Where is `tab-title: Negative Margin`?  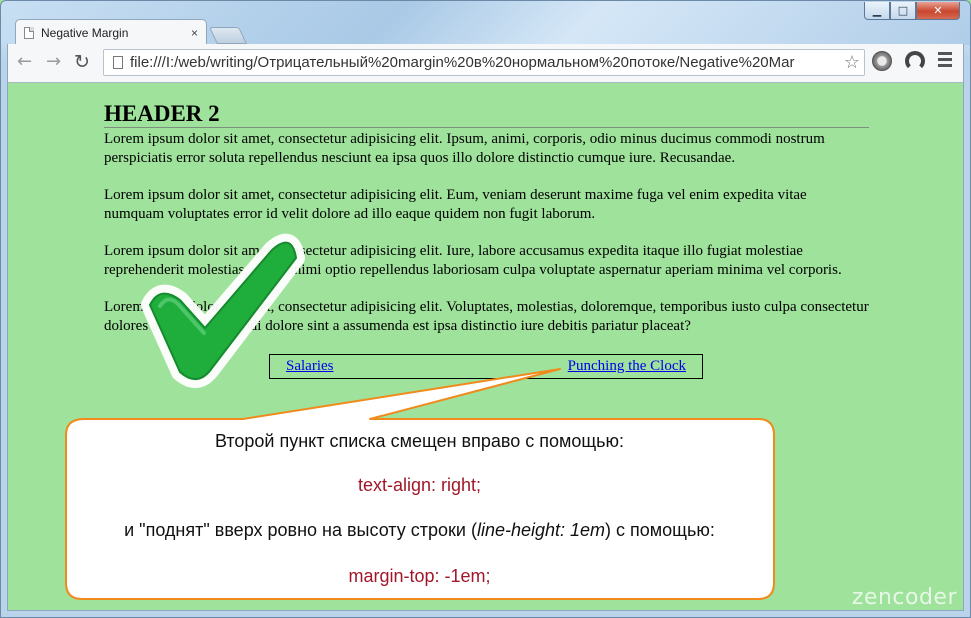 tab-title: Negative Margin is located at coordinates (85, 33).